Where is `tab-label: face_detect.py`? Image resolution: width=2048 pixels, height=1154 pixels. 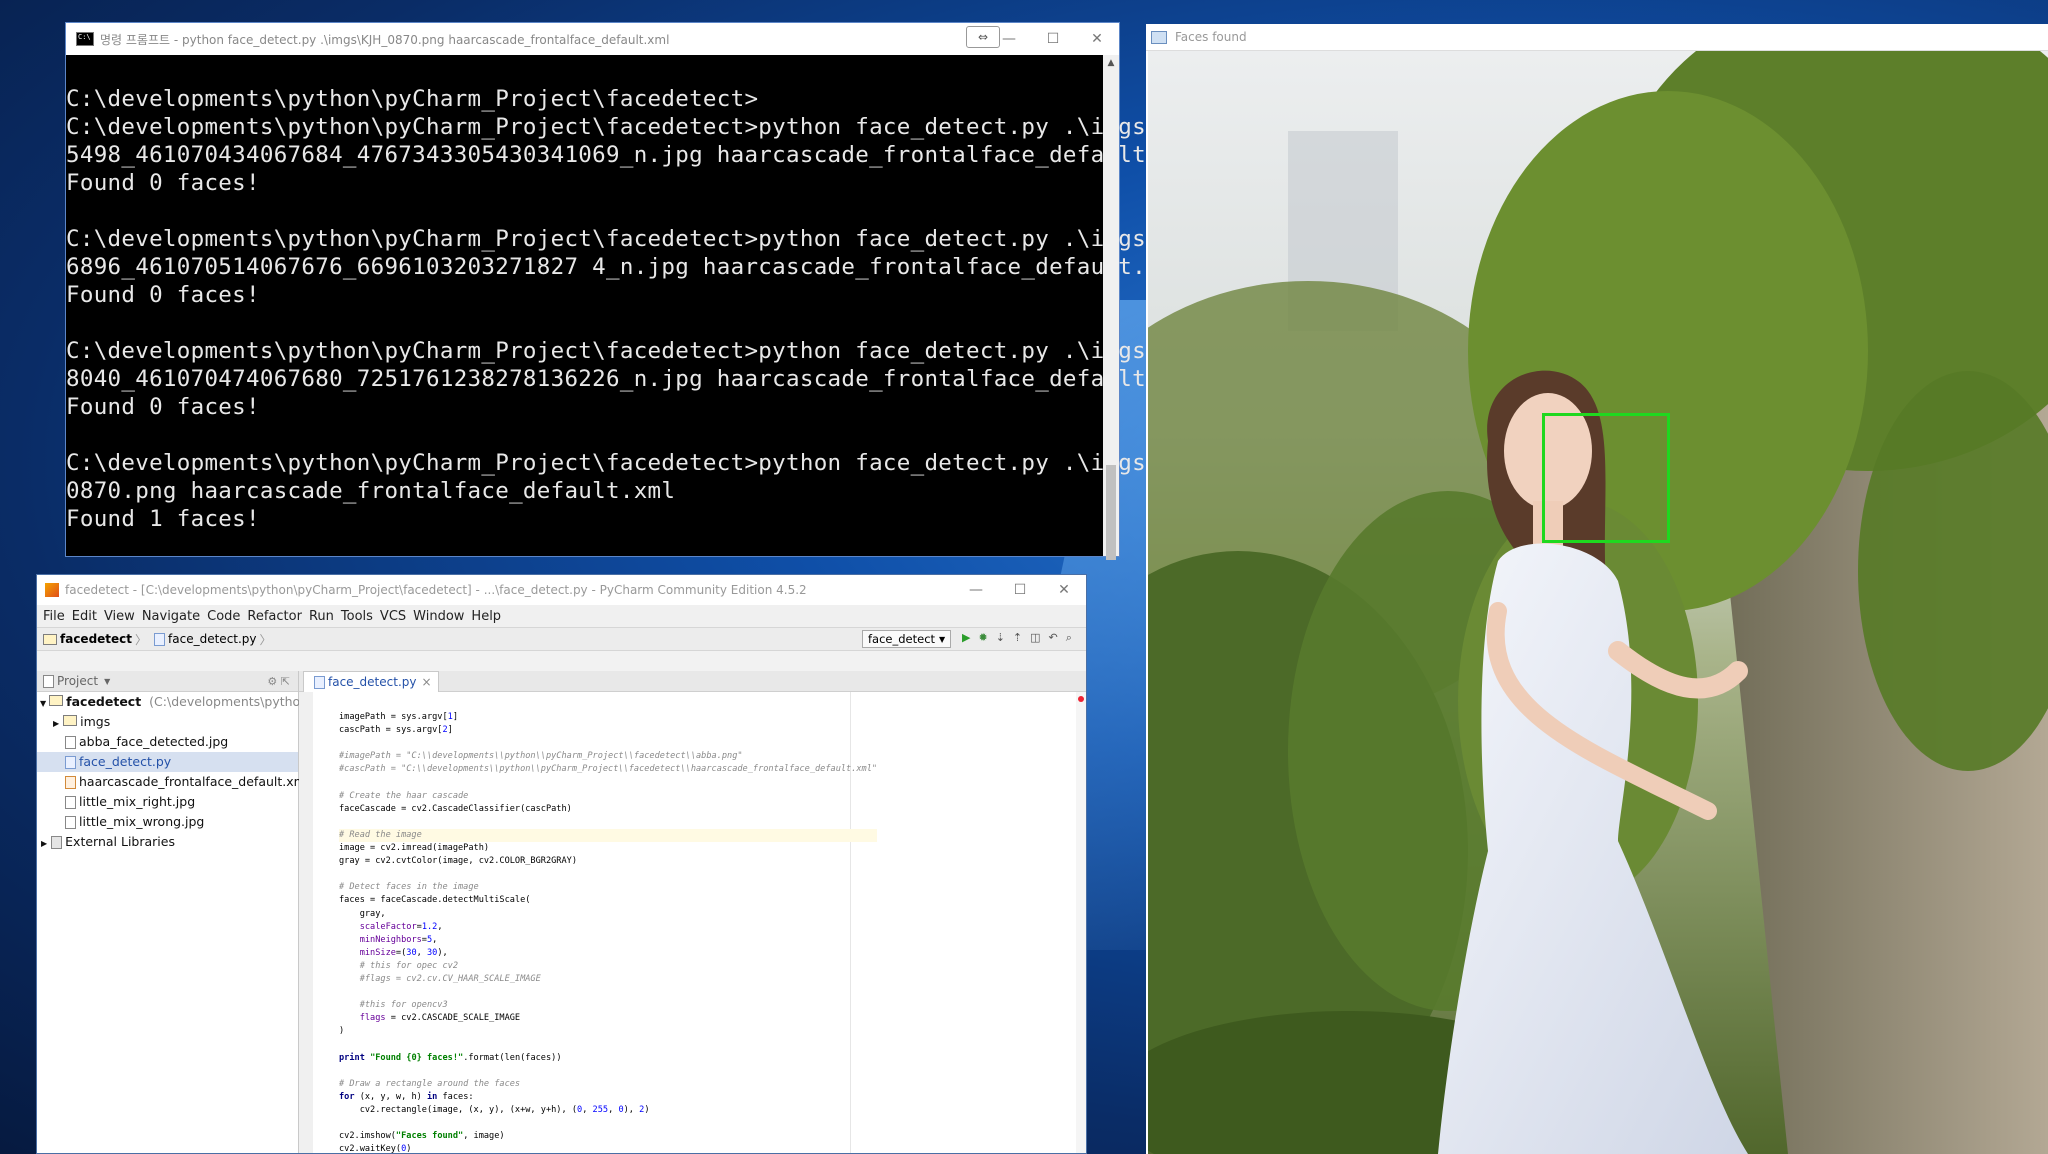
tab-label: face_detect.py is located at coordinates (372, 682).